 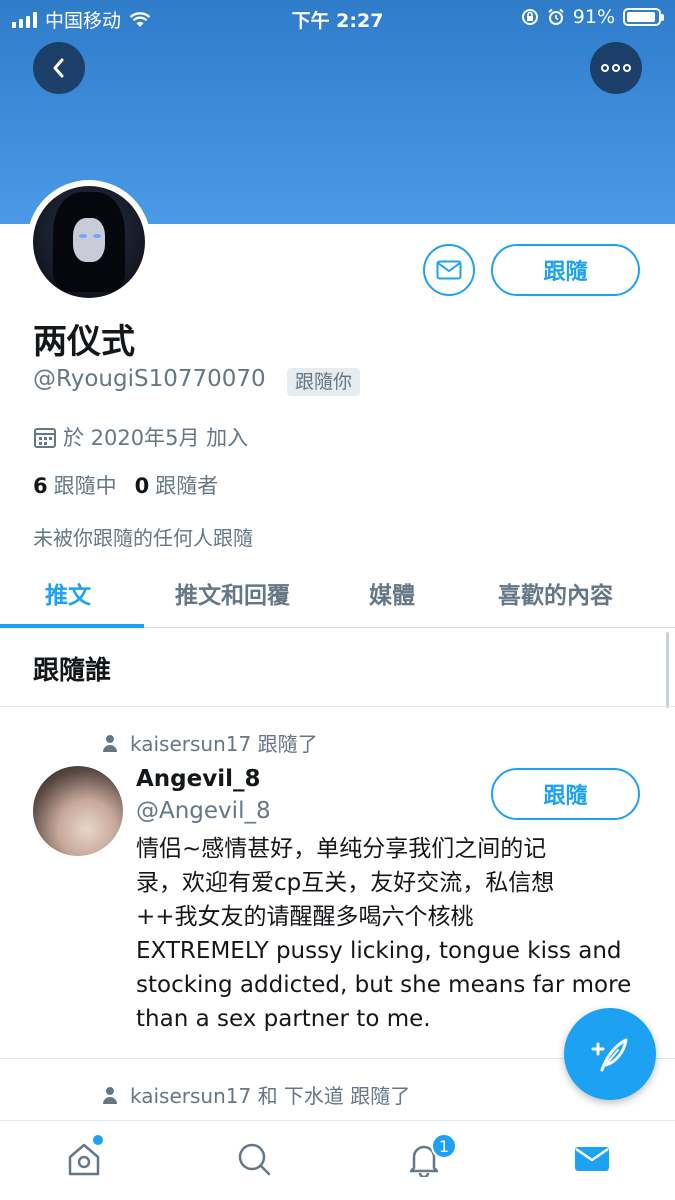 I want to click on home-icon, so click(x=84, y=1159).